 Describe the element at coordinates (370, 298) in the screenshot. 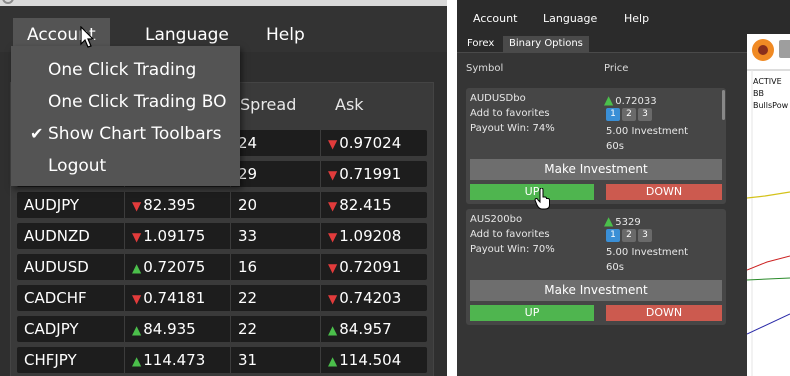

I see `ask-cell-value: 0.74203` at that location.